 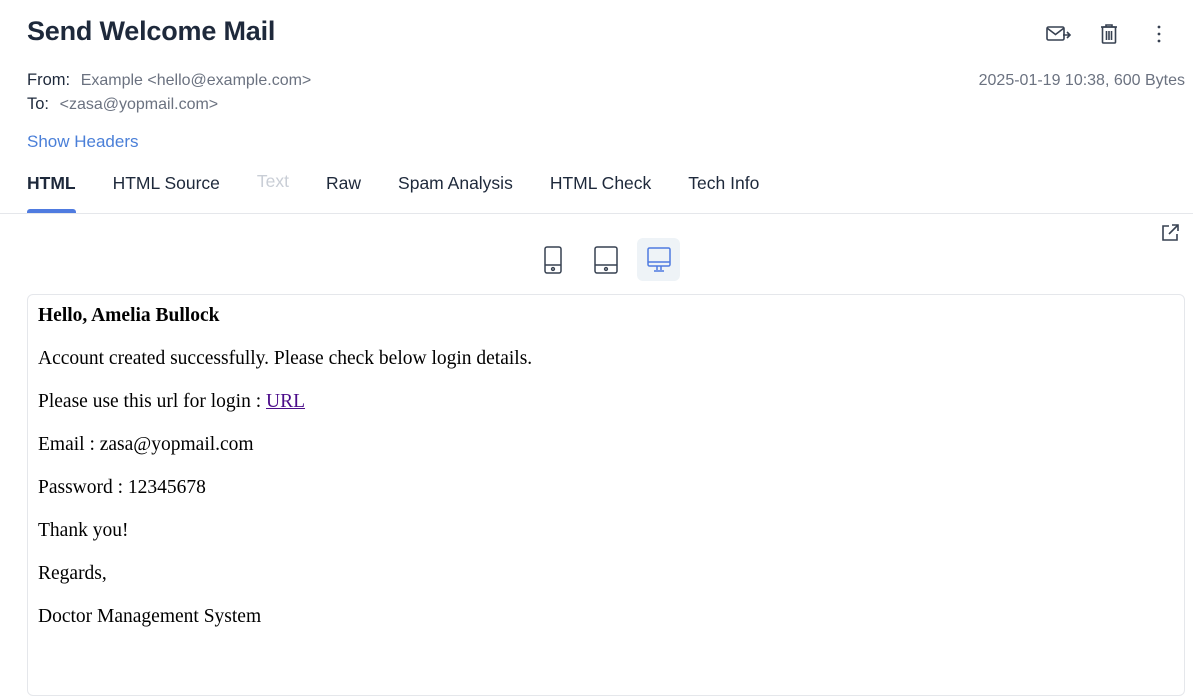 I want to click on login-url-link: URL, so click(x=285, y=401).